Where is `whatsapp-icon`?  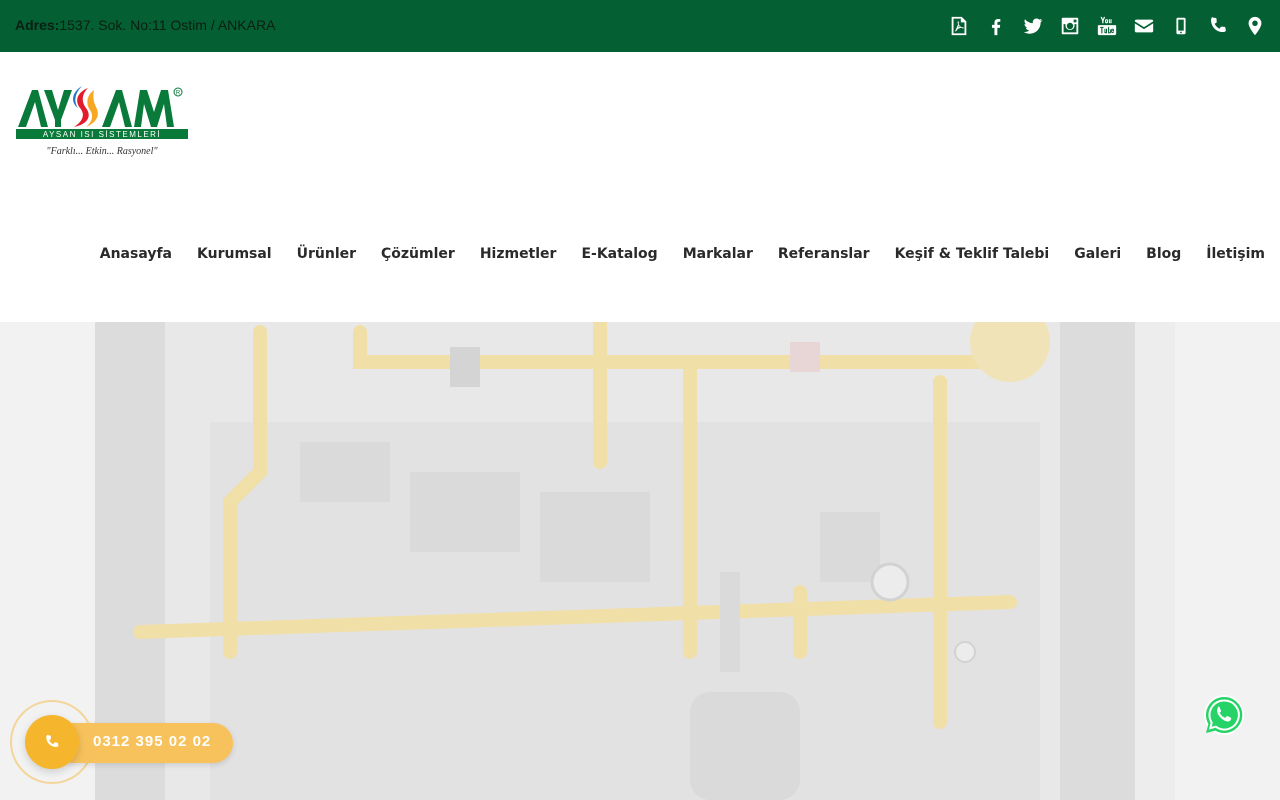
whatsapp-icon is located at coordinates (1224, 715).